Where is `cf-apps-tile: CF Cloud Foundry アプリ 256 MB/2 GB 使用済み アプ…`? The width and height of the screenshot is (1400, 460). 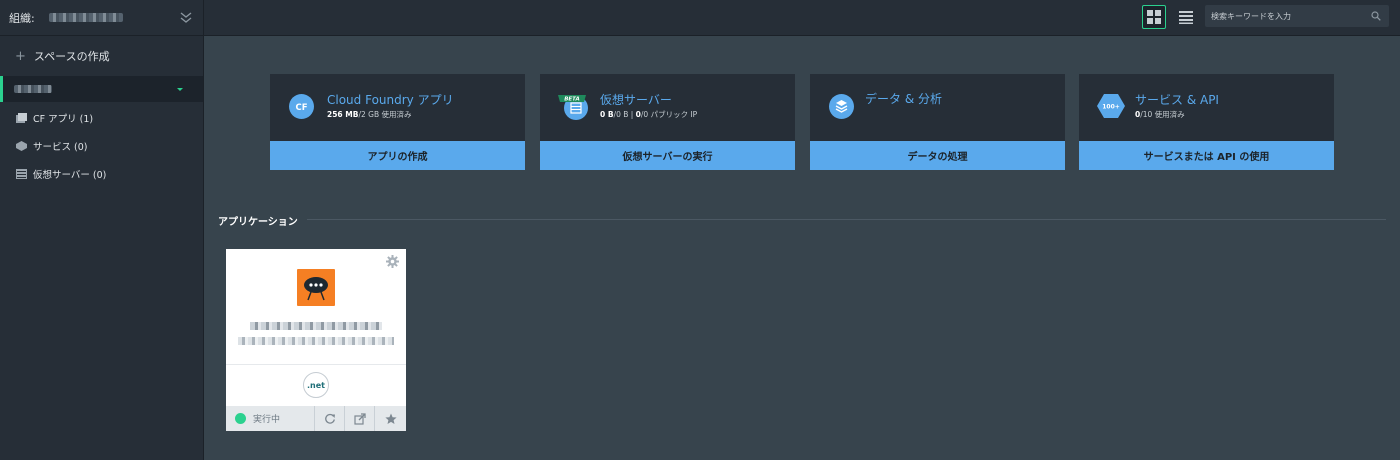 cf-apps-tile: CF Cloud Foundry アプリ 256 MB/2 GB 使用済み アプ… is located at coordinates (397, 122).